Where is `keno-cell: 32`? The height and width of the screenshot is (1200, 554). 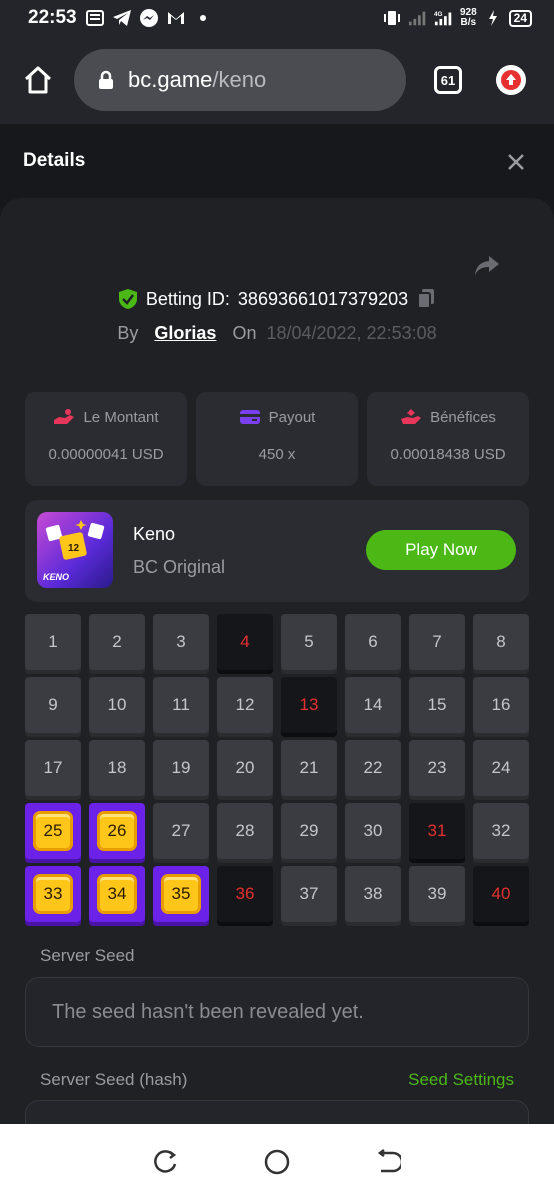 keno-cell: 32 is located at coordinates (501, 831).